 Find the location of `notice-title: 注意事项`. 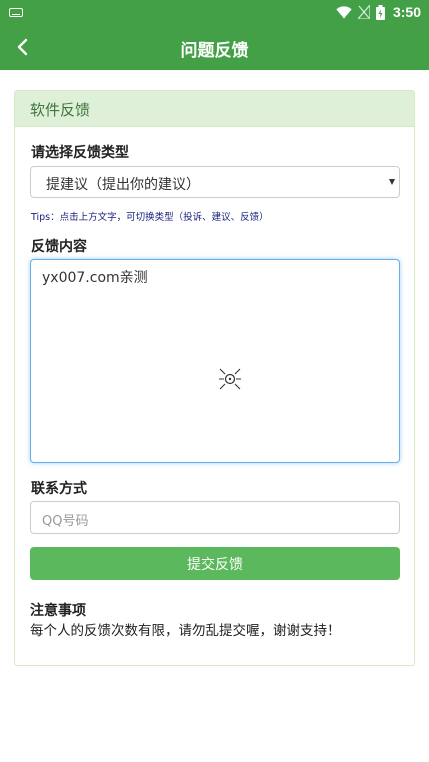

notice-title: 注意事项 is located at coordinates (58, 611).